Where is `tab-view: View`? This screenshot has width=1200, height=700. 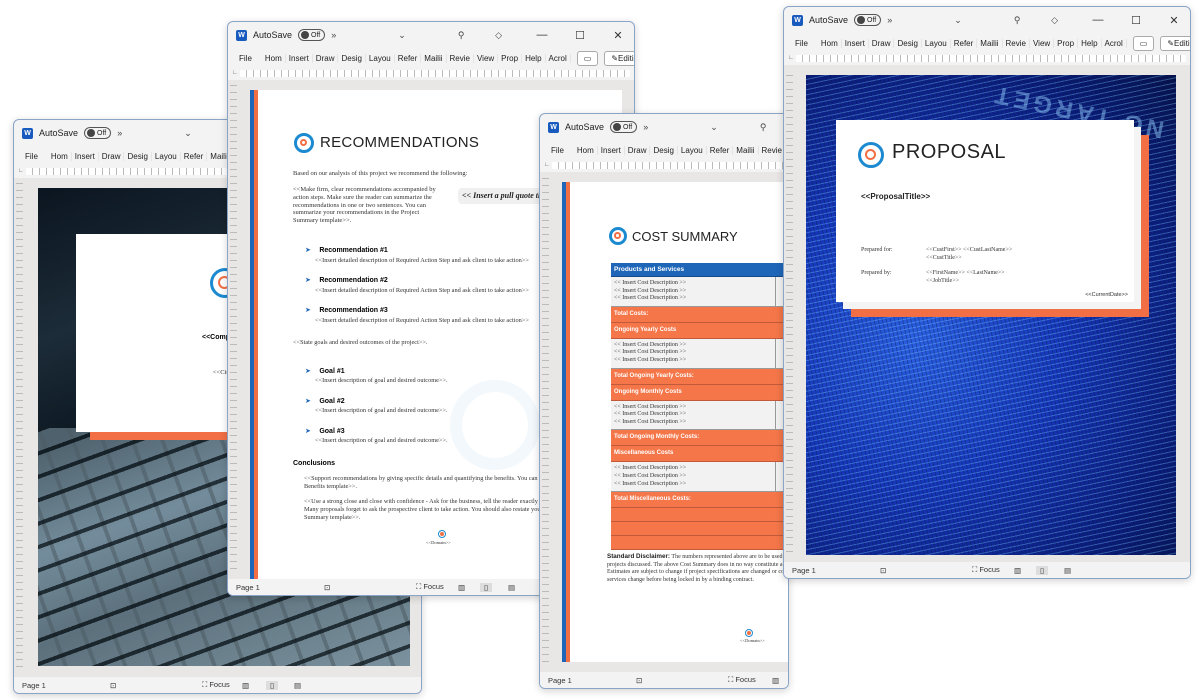 tab-view: View is located at coordinates (1042, 43).